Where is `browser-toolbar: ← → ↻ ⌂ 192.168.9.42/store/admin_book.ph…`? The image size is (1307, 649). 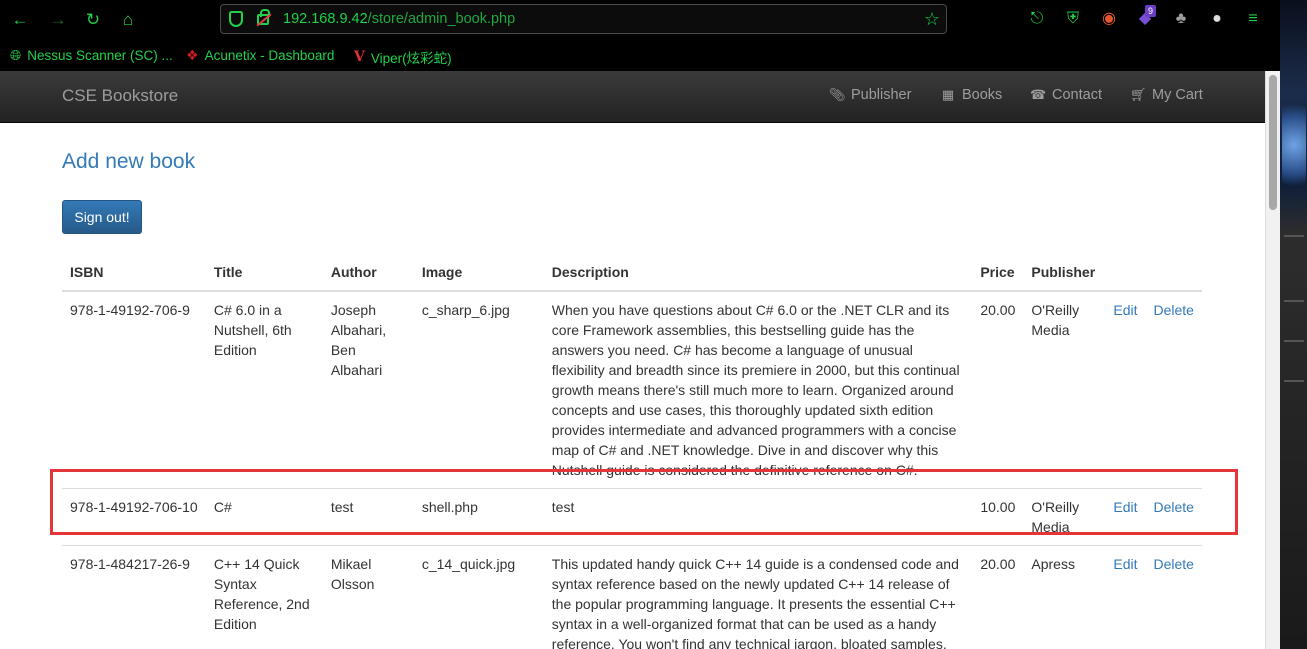
browser-toolbar: ← → ↻ ⌂ 192.168.9.42/store/admin_book.ph… is located at coordinates (640, 19).